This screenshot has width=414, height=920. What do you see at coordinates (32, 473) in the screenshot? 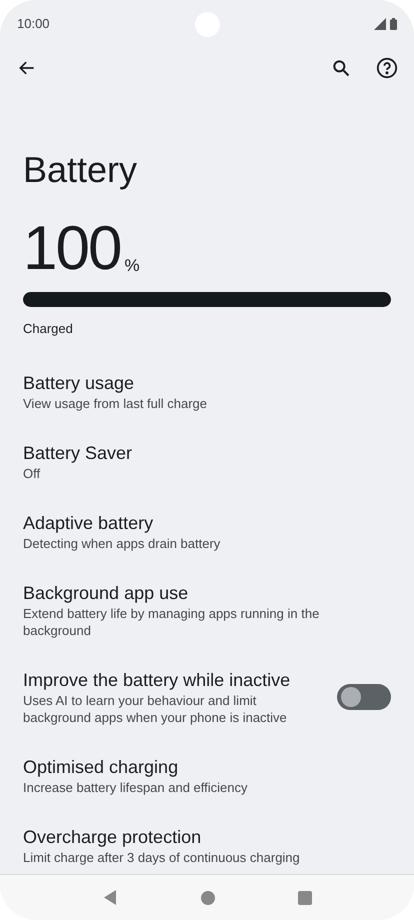
I see `setting-subtitle: Off` at bounding box center [32, 473].